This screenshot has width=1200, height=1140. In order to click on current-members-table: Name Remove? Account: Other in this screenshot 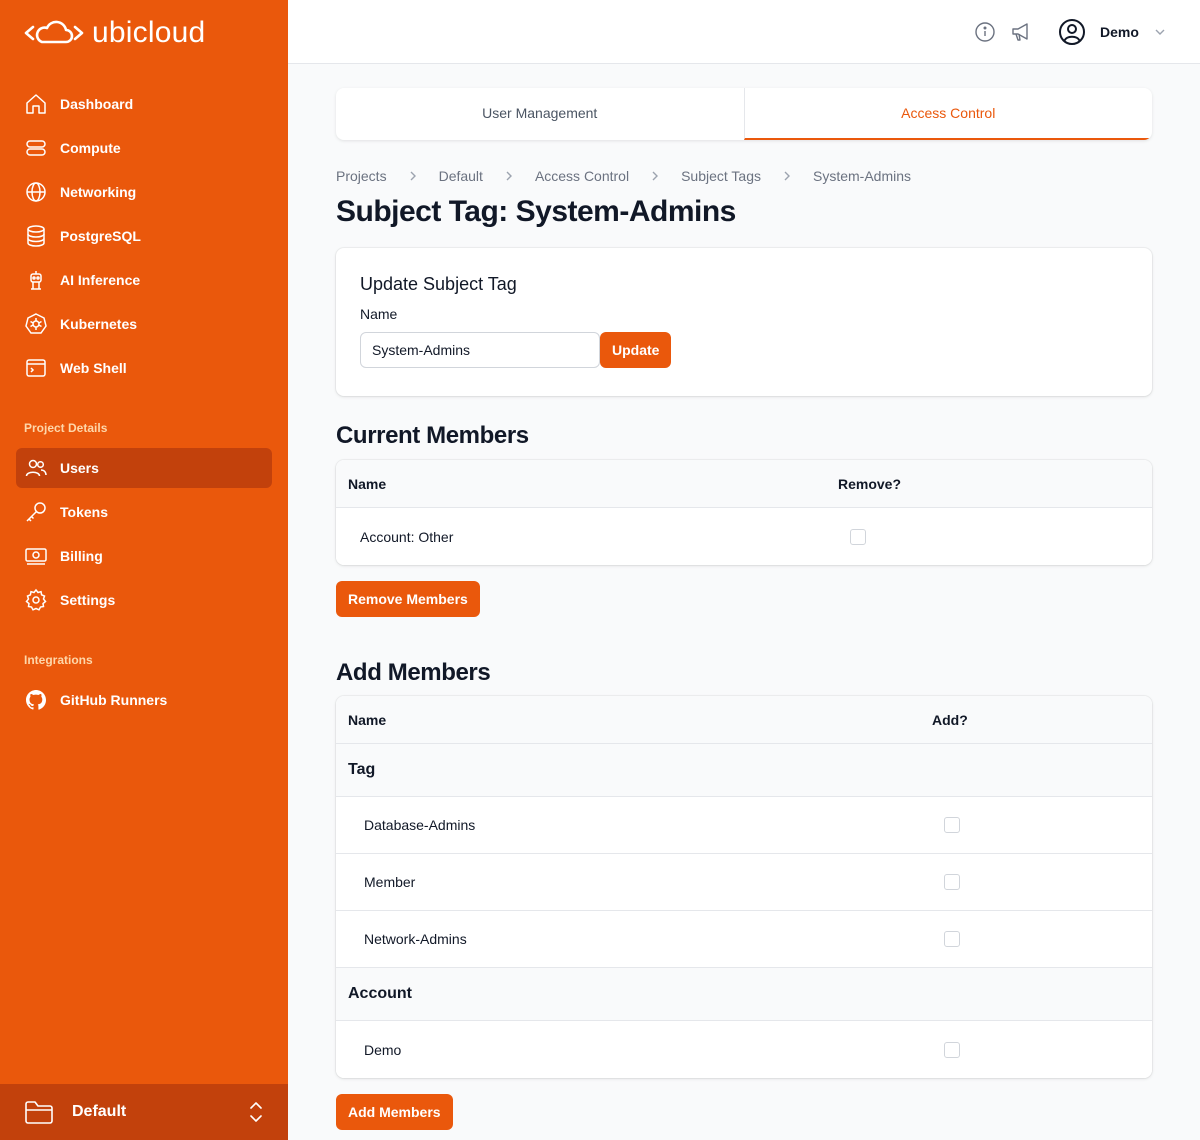, I will do `click(744, 512)`.